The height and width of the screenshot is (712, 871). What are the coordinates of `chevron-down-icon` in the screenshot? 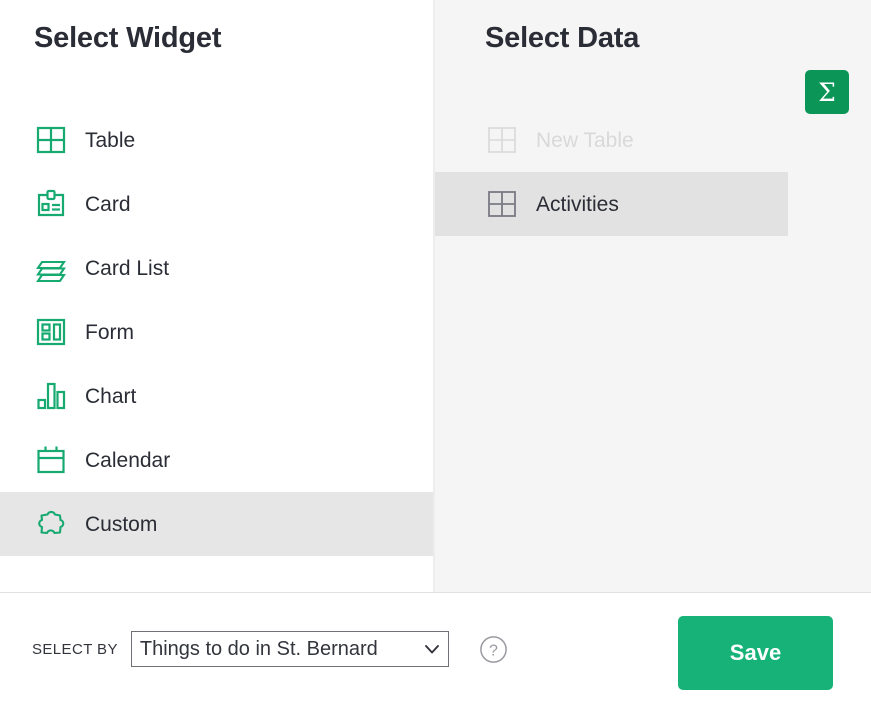 It's located at (432, 649).